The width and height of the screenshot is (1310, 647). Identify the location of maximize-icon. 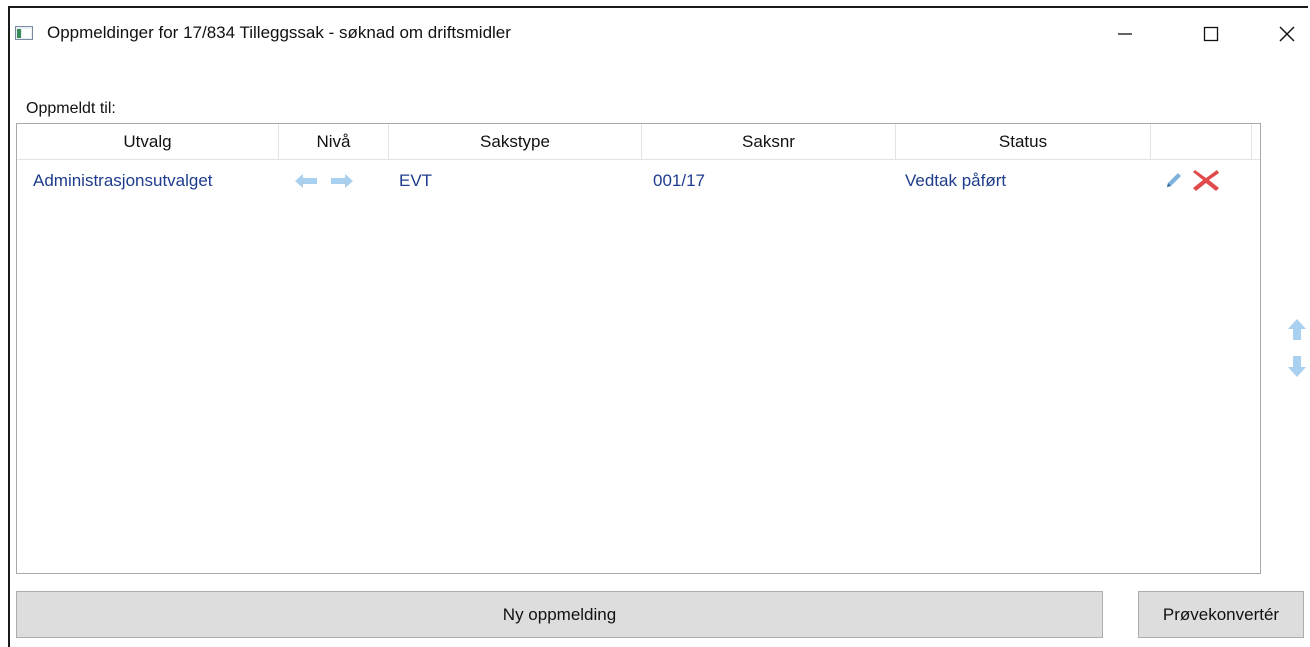
(1211, 34).